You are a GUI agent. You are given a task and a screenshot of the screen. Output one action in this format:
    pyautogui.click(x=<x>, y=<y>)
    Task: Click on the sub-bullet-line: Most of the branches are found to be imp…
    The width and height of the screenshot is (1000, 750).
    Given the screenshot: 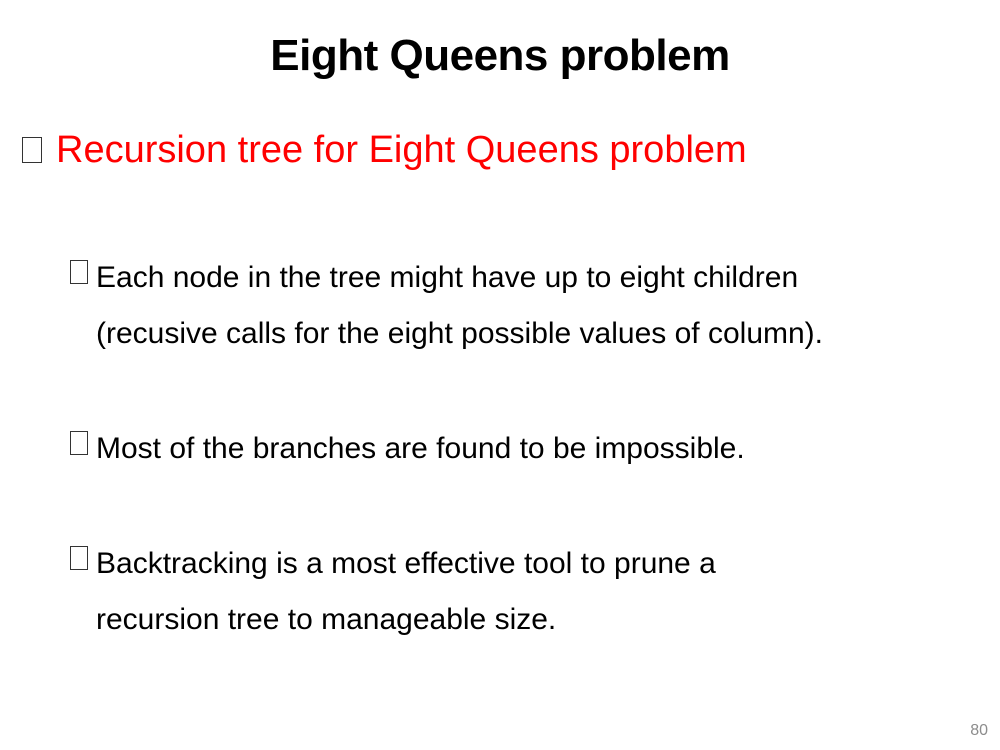 What is the action you would take?
    pyautogui.click(x=420, y=448)
    